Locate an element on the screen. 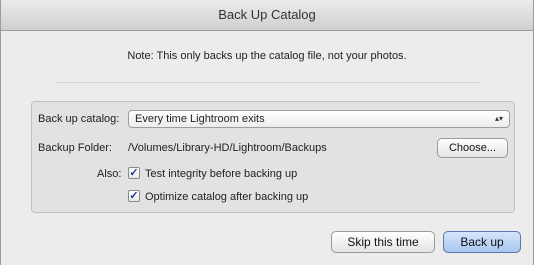 The image size is (534, 265). updown-chevron-icon: ▴▾ is located at coordinates (498, 118).